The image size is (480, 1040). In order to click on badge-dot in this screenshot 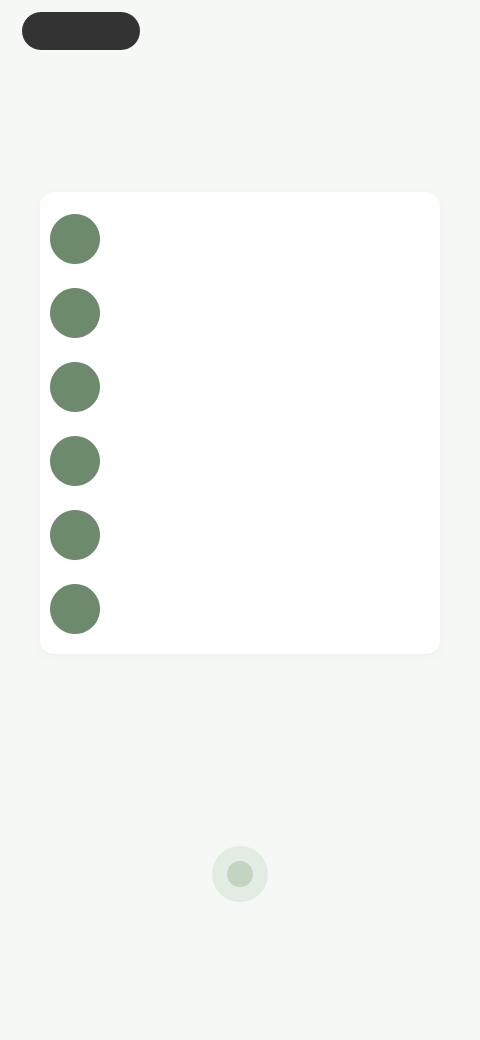, I will do `click(240, 874)`.